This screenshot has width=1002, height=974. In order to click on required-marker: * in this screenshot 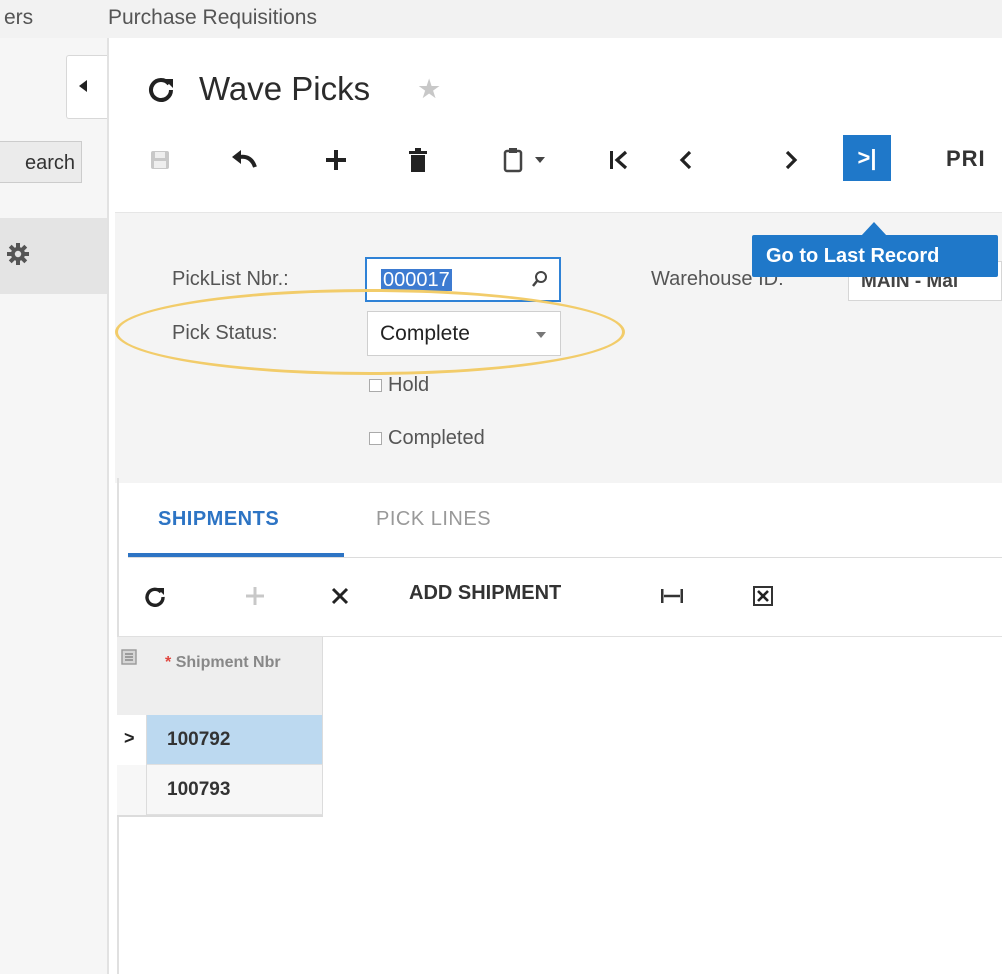, I will do `click(168, 662)`.